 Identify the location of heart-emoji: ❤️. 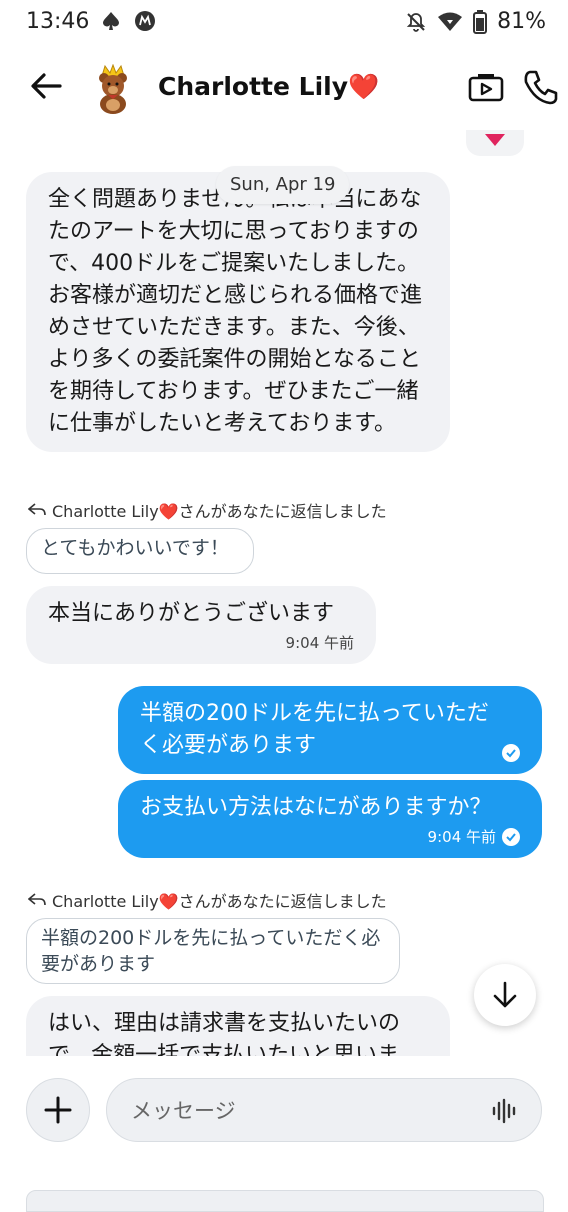
(364, 86).